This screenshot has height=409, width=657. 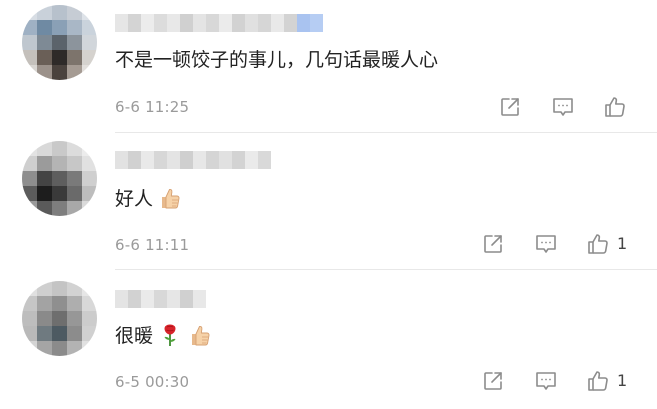 I want to click on comment-text: 不是一顿饺子的事儿，几句话最暖人心, so click(x=276, y=60).